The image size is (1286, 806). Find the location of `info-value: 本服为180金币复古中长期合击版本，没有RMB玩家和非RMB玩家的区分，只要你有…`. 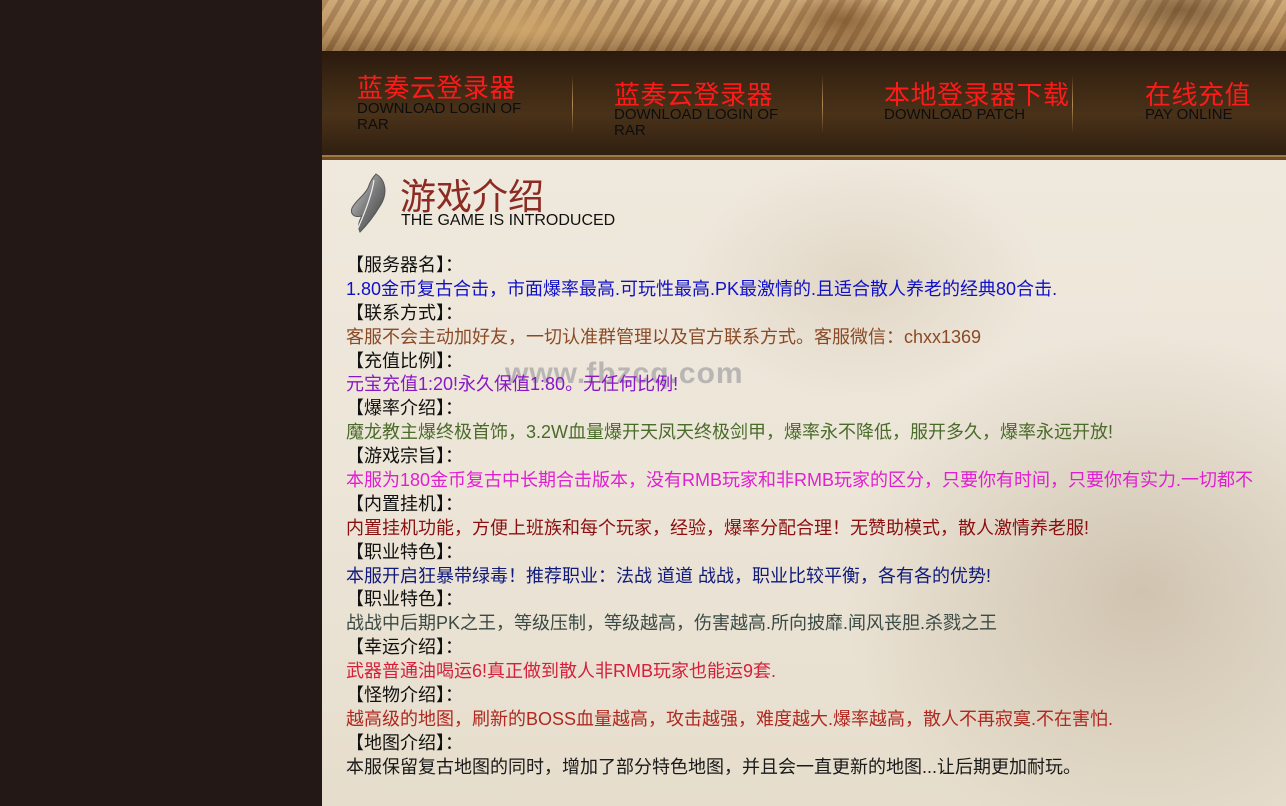

info-value: 本服为180金币复古中长期合击版本，没有RMB玩家和非RMB玩家的区分，只要你有… is located at coordinates (800, 480).